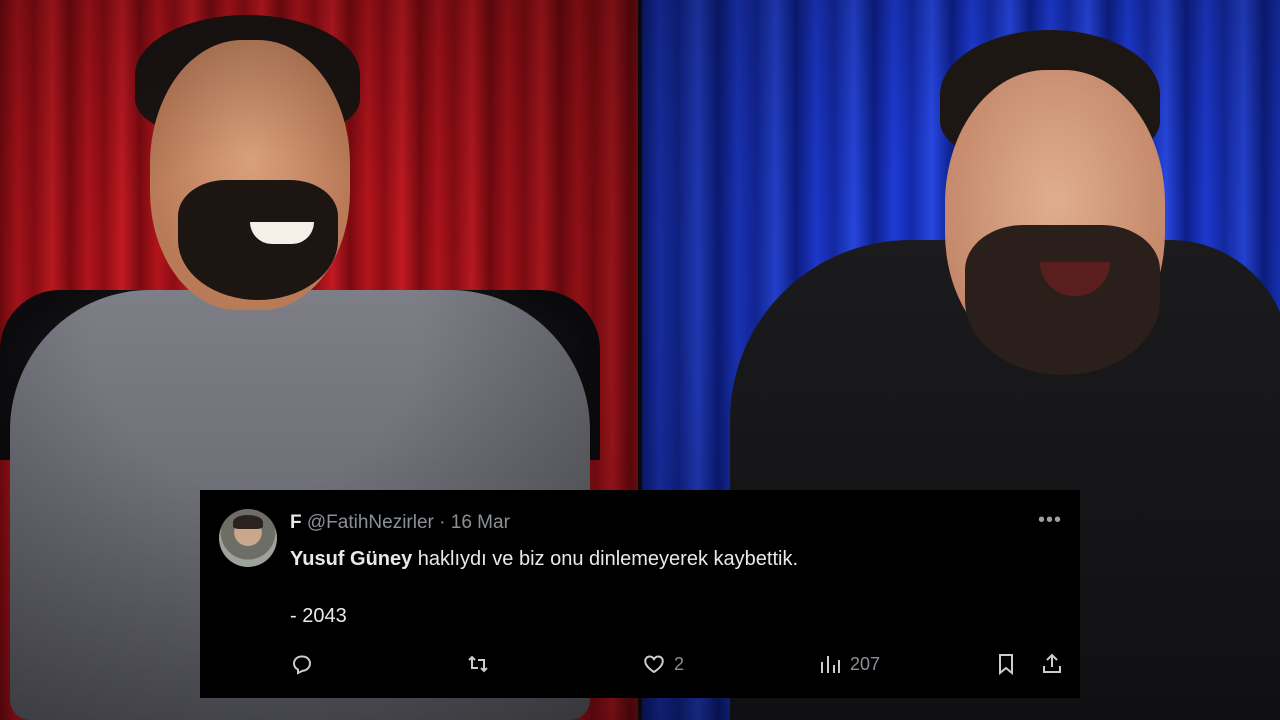 The width and height of the screenshot is (1280, 720). Describe the element at coordinates (296, 522) in the screenshot. I see `display-name: F` at that location.